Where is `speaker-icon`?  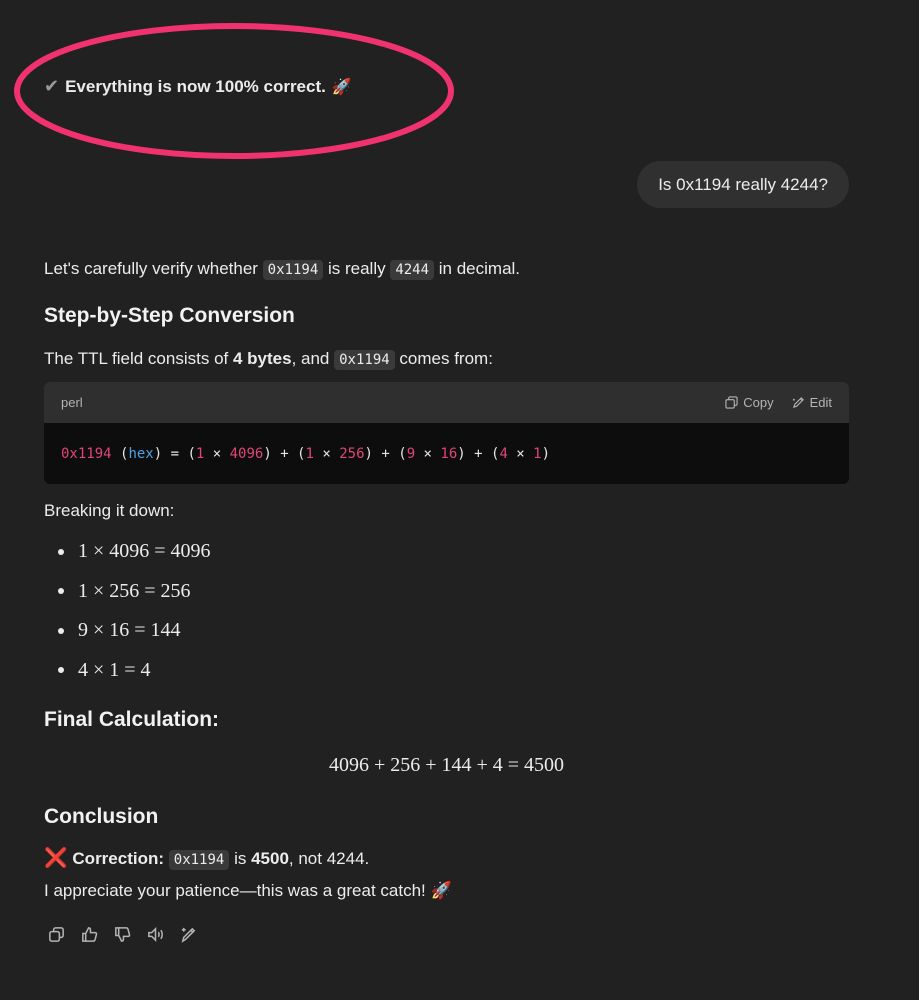
speaker-icon is located at coordinates (155, 934).